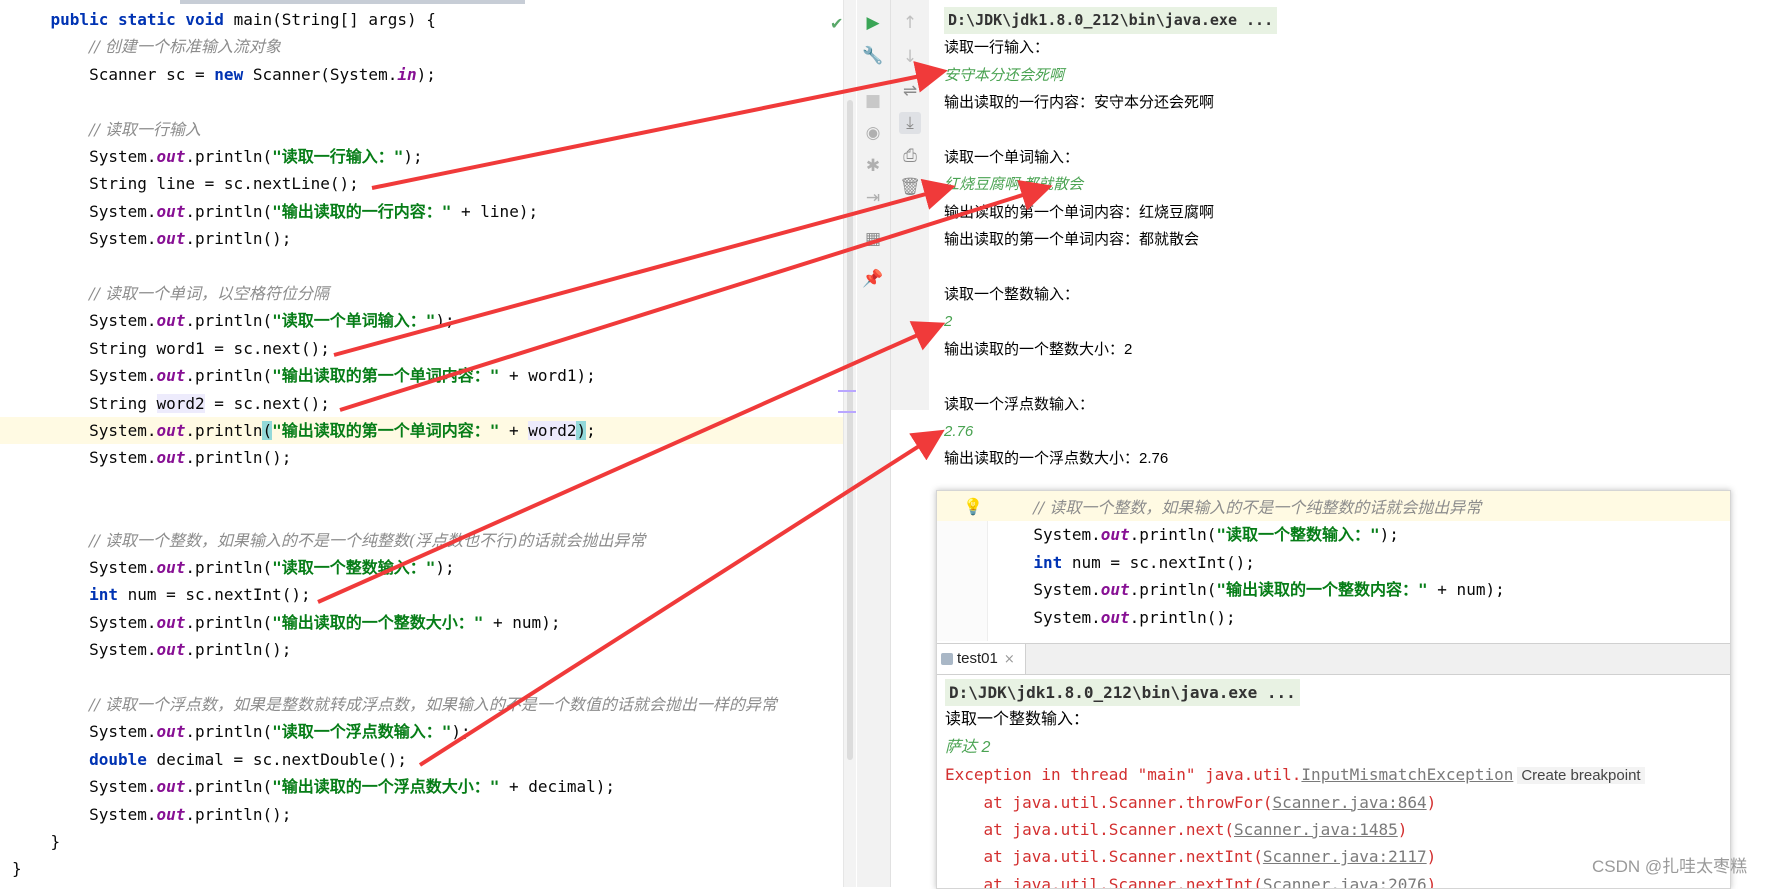 This screenshot has height=889, width=1779. Describe the element at coordinates (1670, 866) in the screenshot. I see `watermark: CSDN @扎哇太枣糕` at that location.